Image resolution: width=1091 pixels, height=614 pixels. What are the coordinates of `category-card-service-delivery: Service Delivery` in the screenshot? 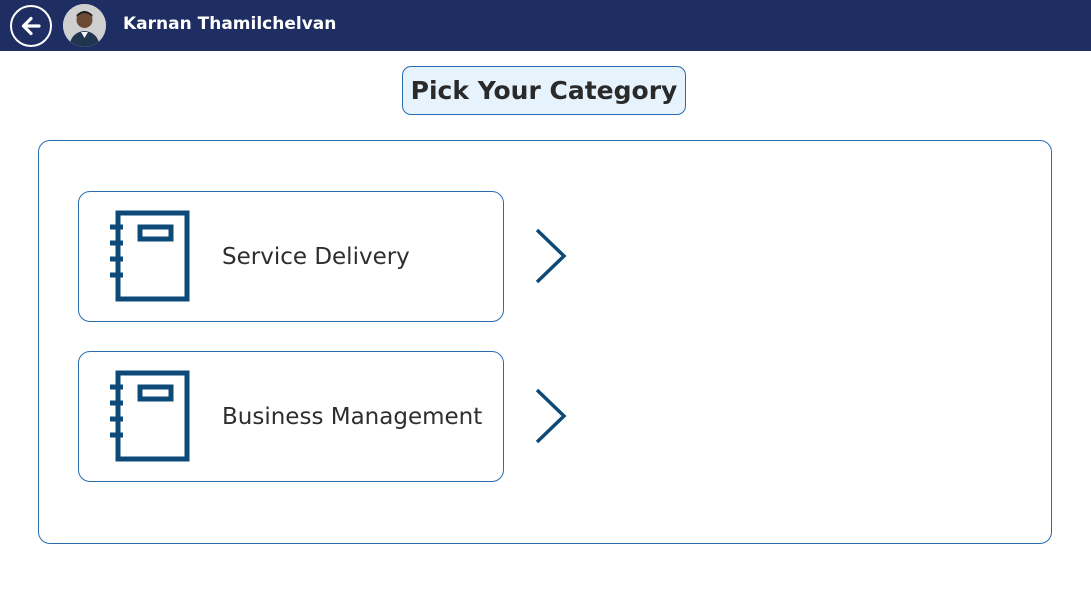 It's located at (291, 256).